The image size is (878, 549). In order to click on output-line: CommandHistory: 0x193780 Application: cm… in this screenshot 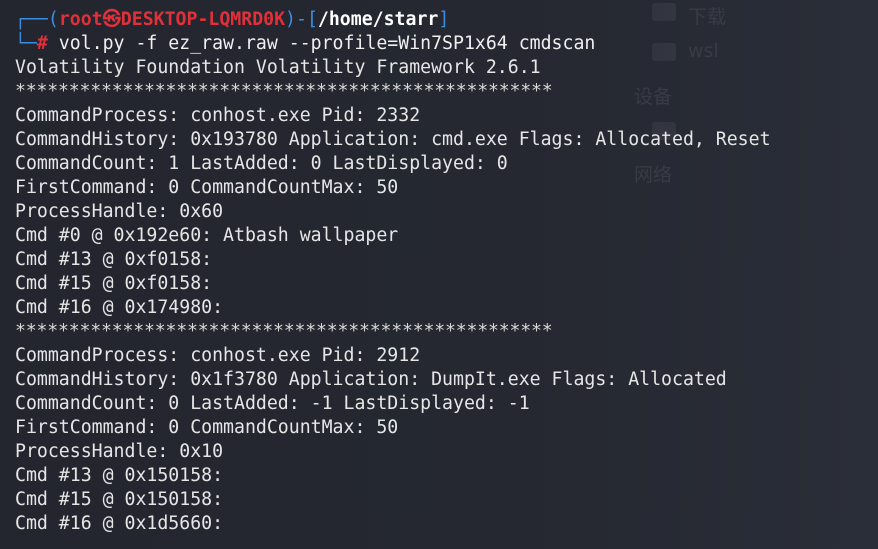, I will do `click(393, 139)`.